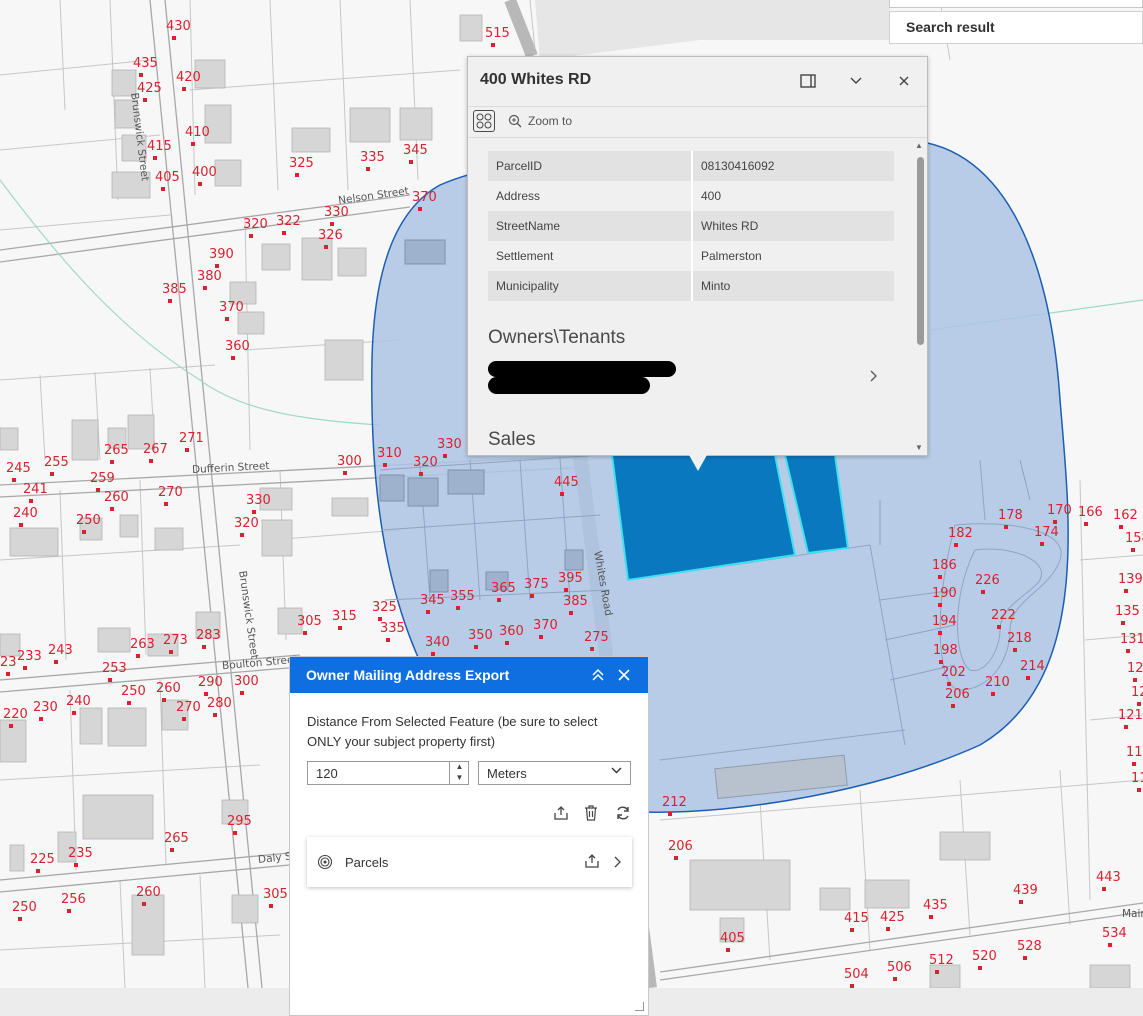 This screenshot has height=1016, width=1143. Describe the element at coordinates (503, 588) in the screenshot. I see `address-number-label: 365` at that location.